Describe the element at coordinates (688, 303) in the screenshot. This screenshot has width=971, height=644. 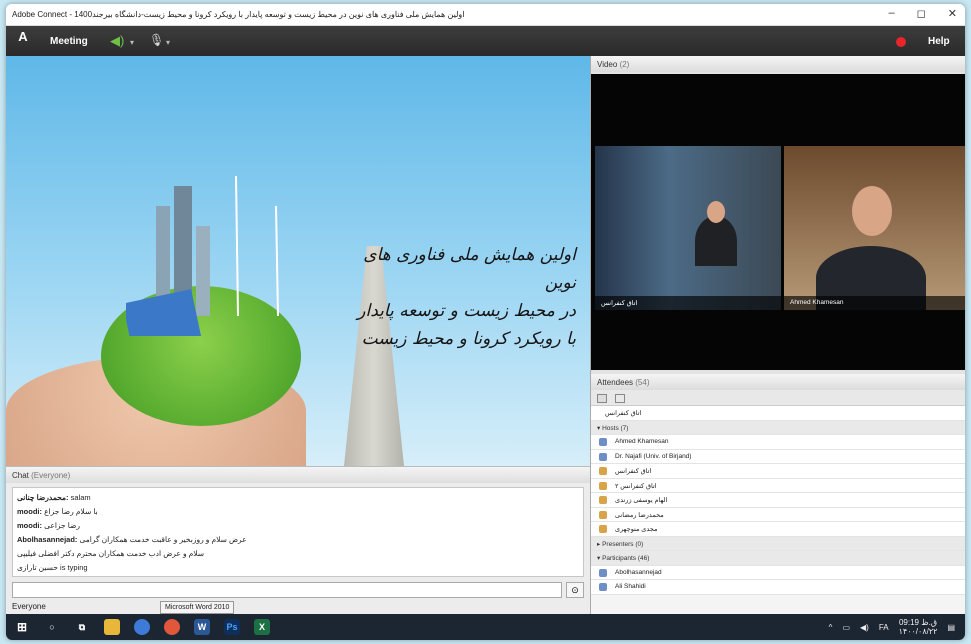
I see `video-feed-name: اتاق کنفرانس` at that location.